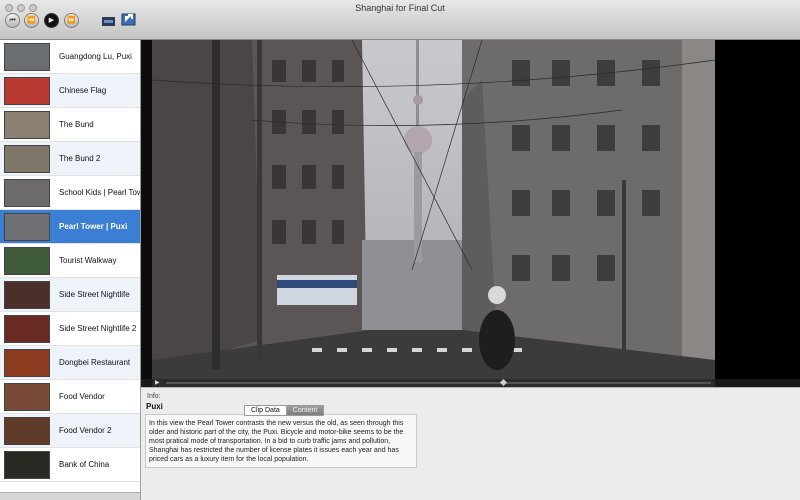 The width and height of the screenshot is (800, 500). I want to click on play-icon: ▶, so click(51, 20).